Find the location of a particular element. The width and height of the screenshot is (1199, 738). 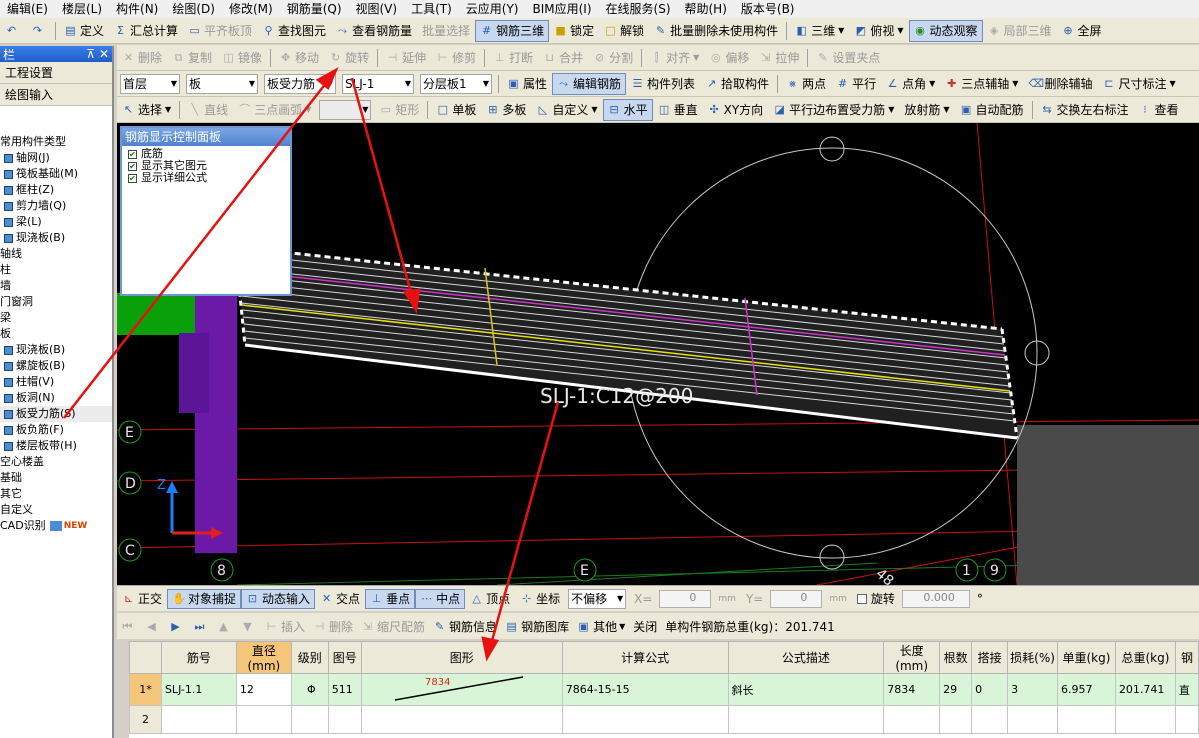

category-select: 板受力筋 ▼ is located at coordinates (300, 83).